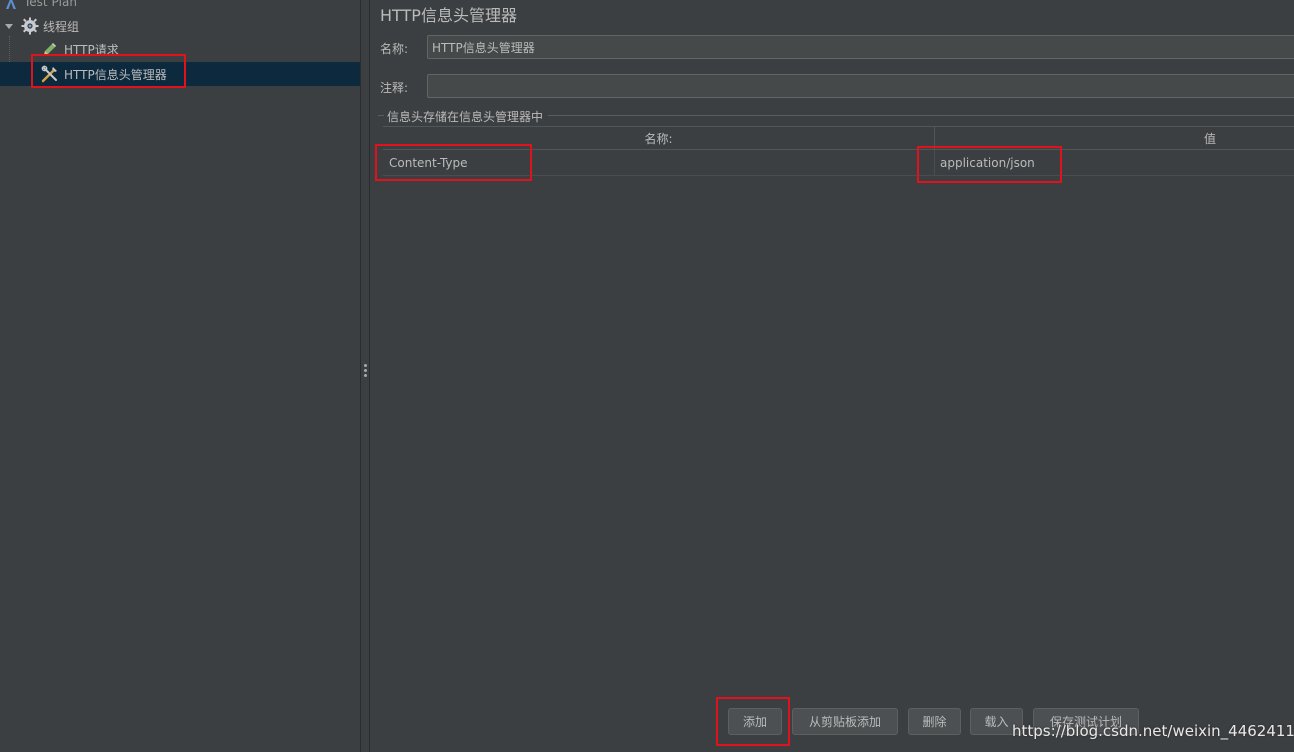 This screenshot has width=1294, height=752. What do you see at coordinates (755, 721) in the screenshot?
I see `add-button: 添加` at bounding box center [755, 721].